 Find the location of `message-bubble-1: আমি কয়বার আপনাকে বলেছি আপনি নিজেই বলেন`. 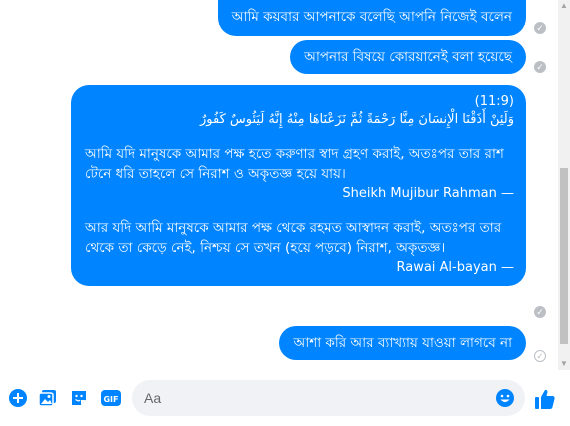

message-bubble-1: আমি কয়বার আপনাকে বলেছি আপনি নিজেই বলেন is located at coordinates (371, 18).